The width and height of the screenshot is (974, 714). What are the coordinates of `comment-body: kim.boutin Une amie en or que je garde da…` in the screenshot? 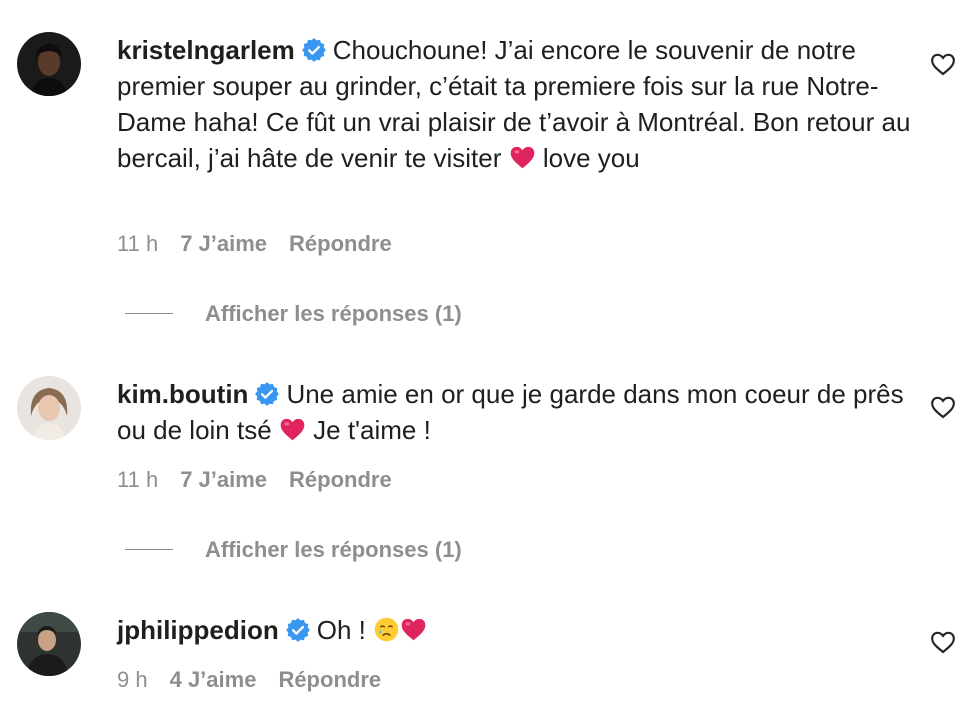 It's located at (514, 412).